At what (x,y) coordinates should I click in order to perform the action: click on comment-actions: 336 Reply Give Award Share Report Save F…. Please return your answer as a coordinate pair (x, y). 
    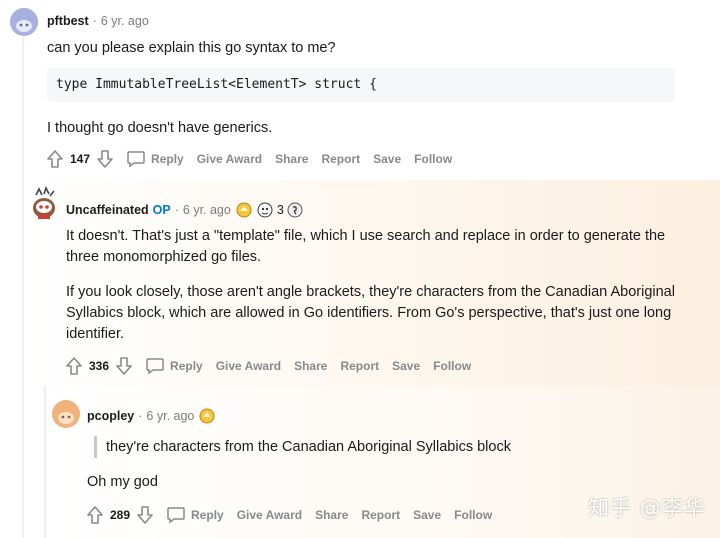
    Looking at the image, I should click on (274, 366).